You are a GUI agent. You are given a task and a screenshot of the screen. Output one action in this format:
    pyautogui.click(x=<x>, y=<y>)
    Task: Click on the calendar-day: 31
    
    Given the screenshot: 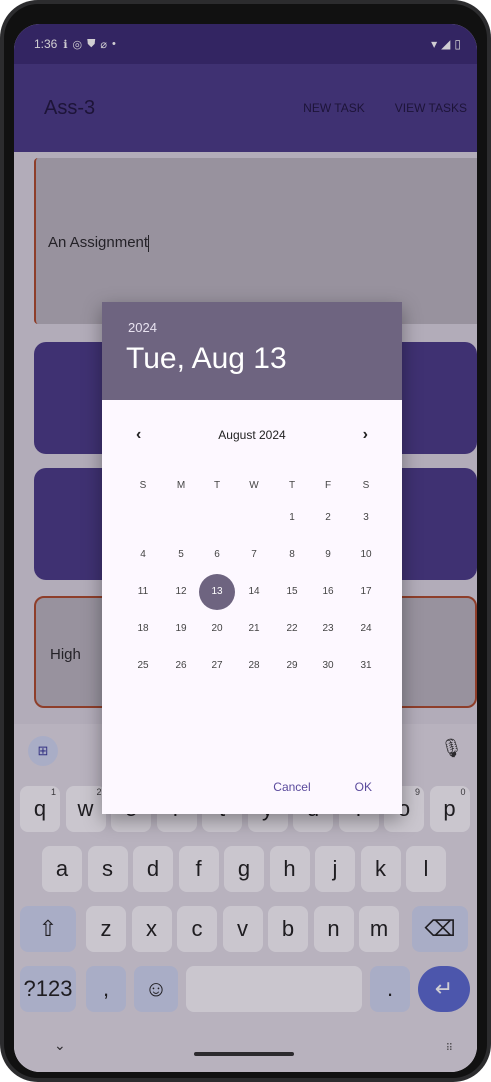 What is the action you would take?
    pyautogui.click(x=366, y=666)
    